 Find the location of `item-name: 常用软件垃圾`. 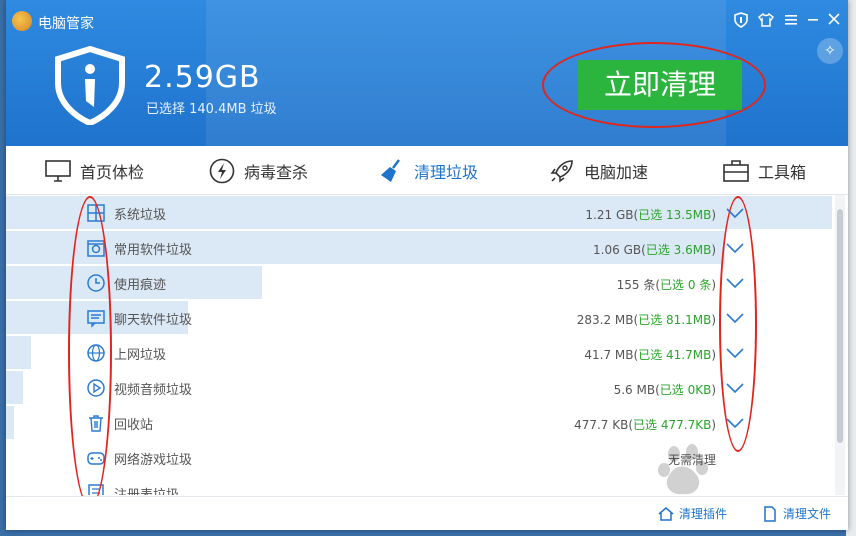

item-name: 常用软件垃圾 is located at coordinates (153, 250).